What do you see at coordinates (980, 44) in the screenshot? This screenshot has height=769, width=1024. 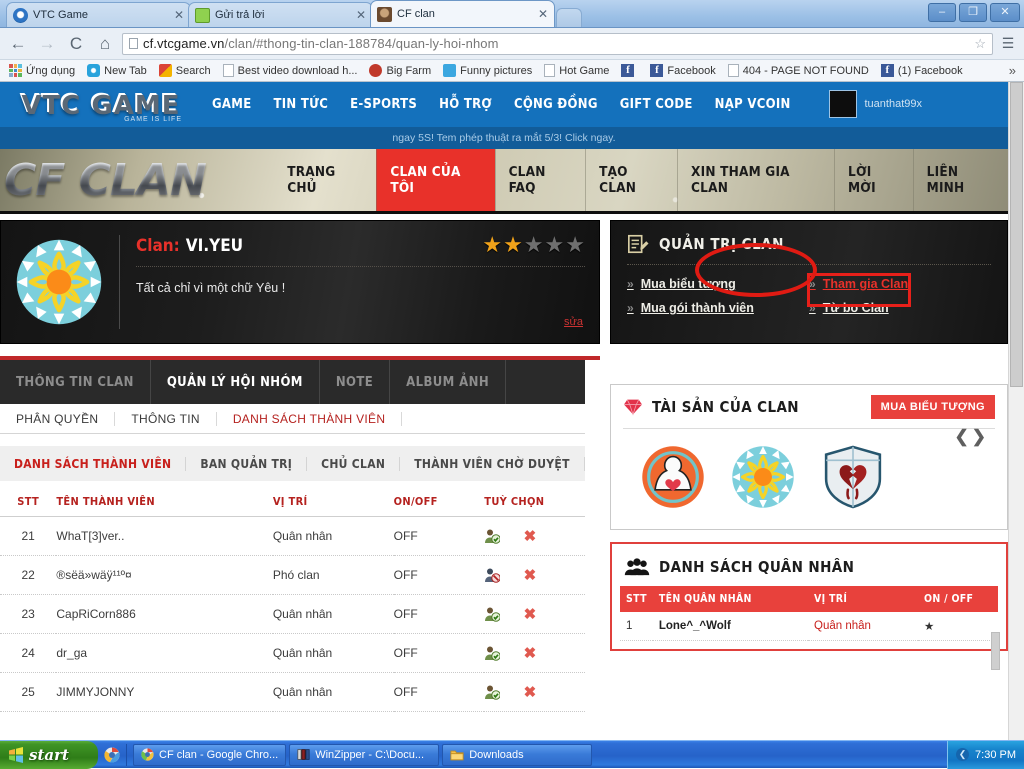 I see `bookmark-star-icon: ☆` at bounding box center [980, 44].